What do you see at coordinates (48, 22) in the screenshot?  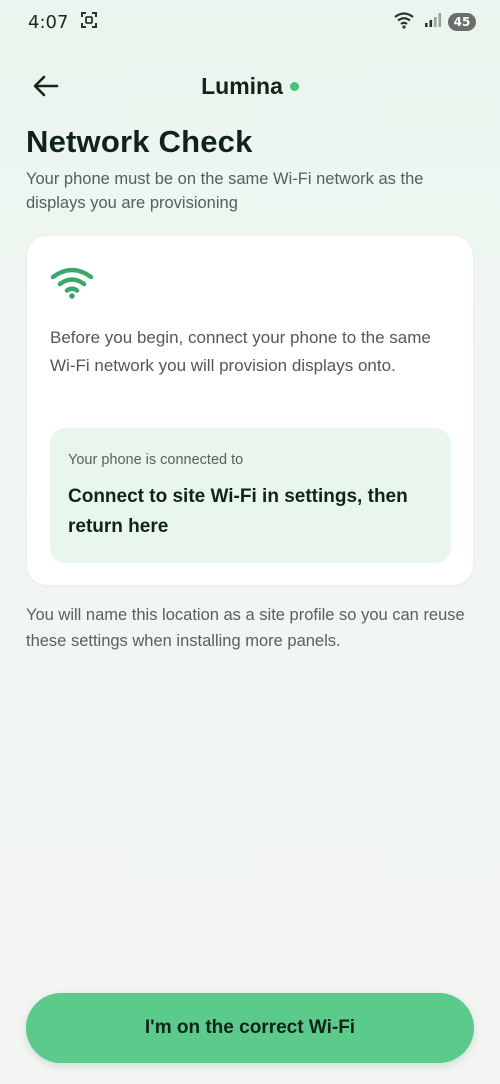 I see `status-time: 4:07` at bounding box center [48, 22].